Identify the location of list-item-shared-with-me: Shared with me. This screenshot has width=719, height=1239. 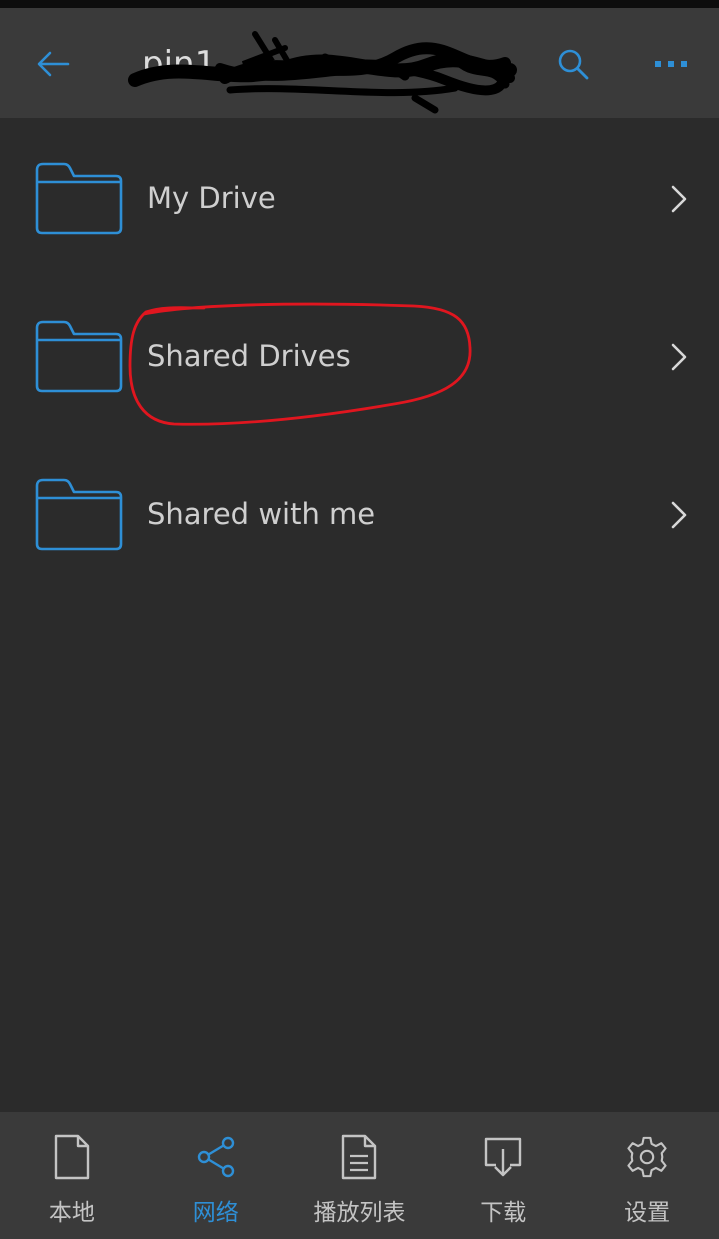
(359, 513).